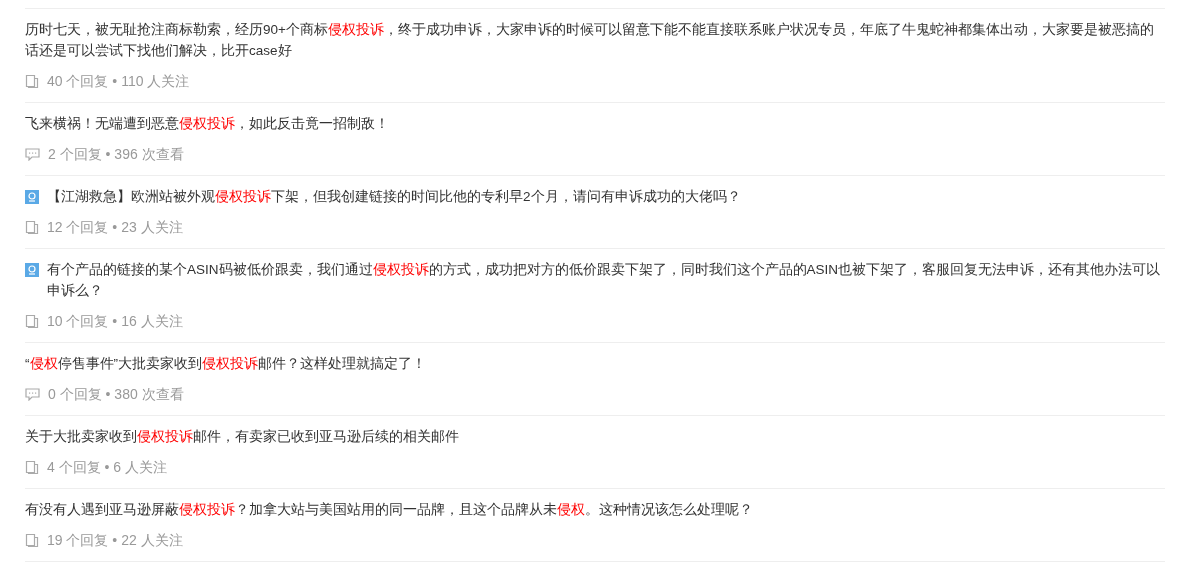  I want to click on post-stats: 0 个回复 • 380 次查看, so click(116, 394).